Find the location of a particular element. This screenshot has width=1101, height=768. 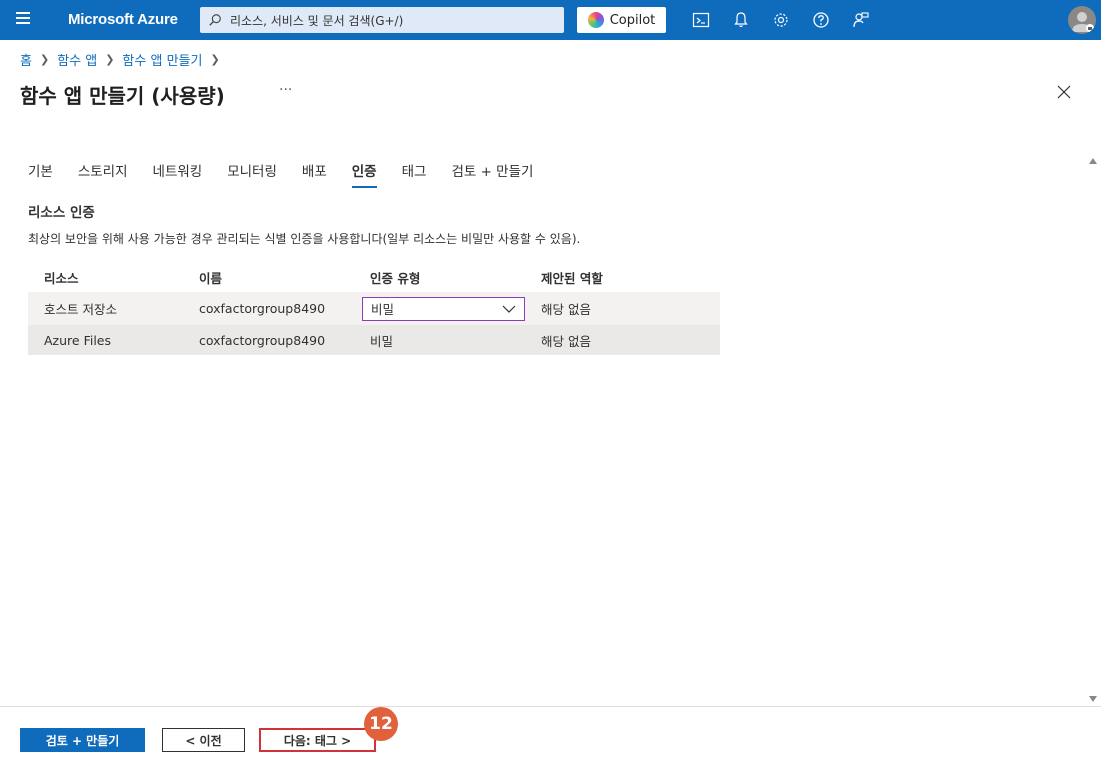

column-header-suggested-role: 제안된 역할 is located at coordinates (572, 278).